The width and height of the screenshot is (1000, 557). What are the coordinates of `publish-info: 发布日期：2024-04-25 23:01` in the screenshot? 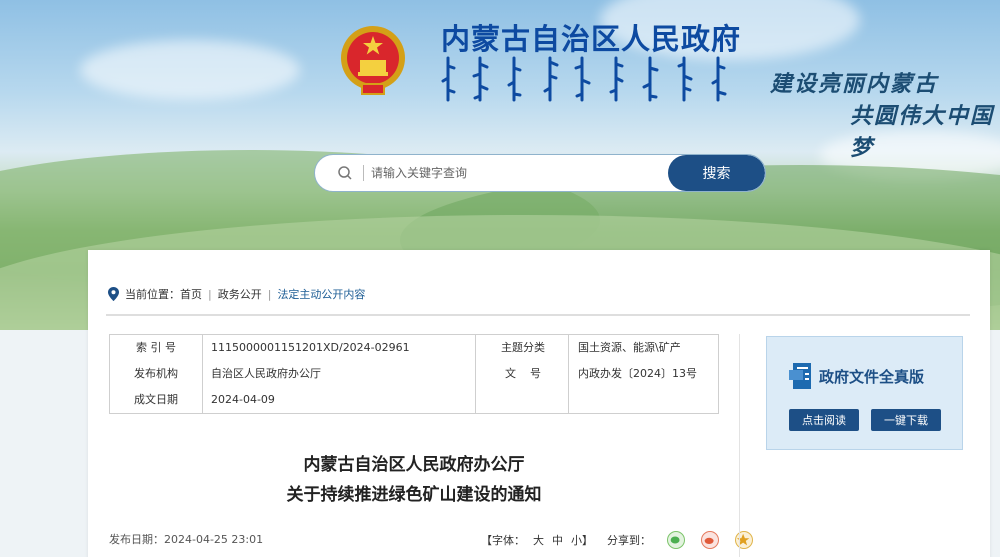 It's located at (186, 539).